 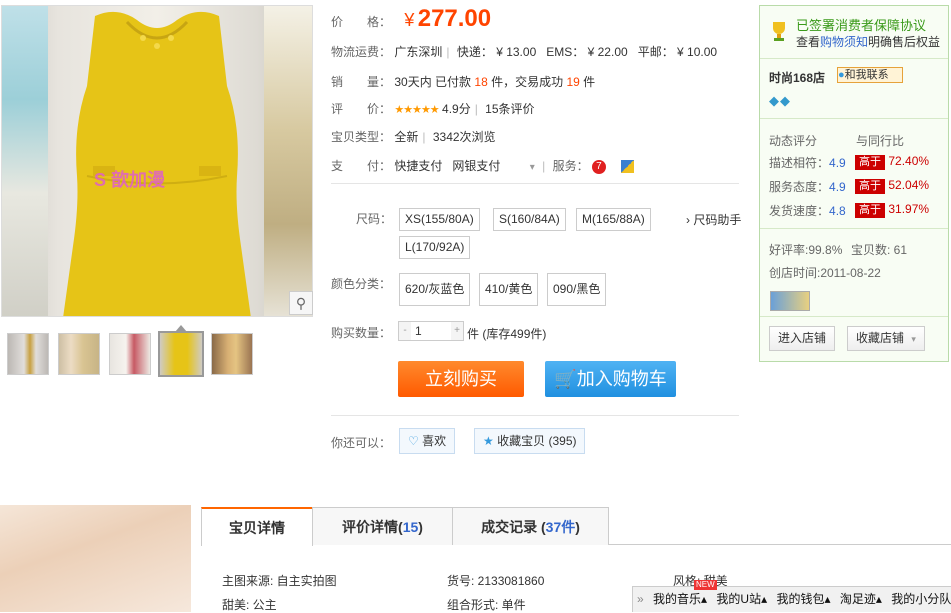 What do you see at coordinates (431, 331) in the screenshot?
I see `quantity-stepper: - 1 +` at bounding box center [431, 331].